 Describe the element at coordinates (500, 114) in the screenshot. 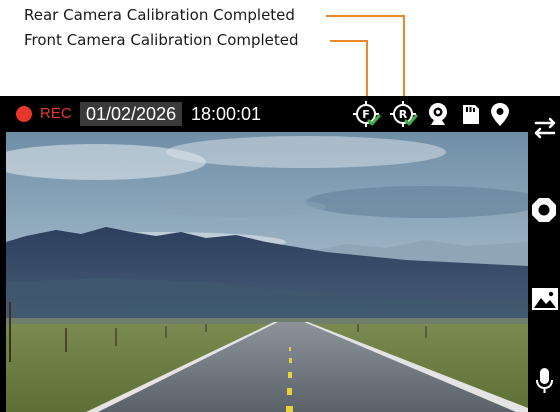

I see `location-pin-icon` at that location.